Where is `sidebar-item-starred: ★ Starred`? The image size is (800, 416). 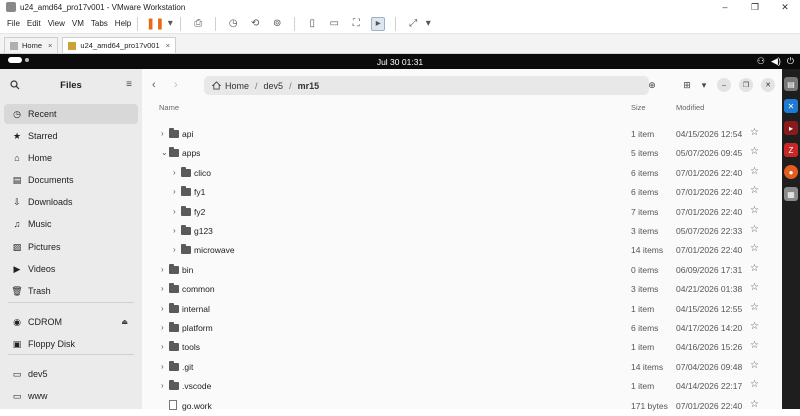 sidebar-item-starred: ★ Starred is located at coordinates (71, 136).